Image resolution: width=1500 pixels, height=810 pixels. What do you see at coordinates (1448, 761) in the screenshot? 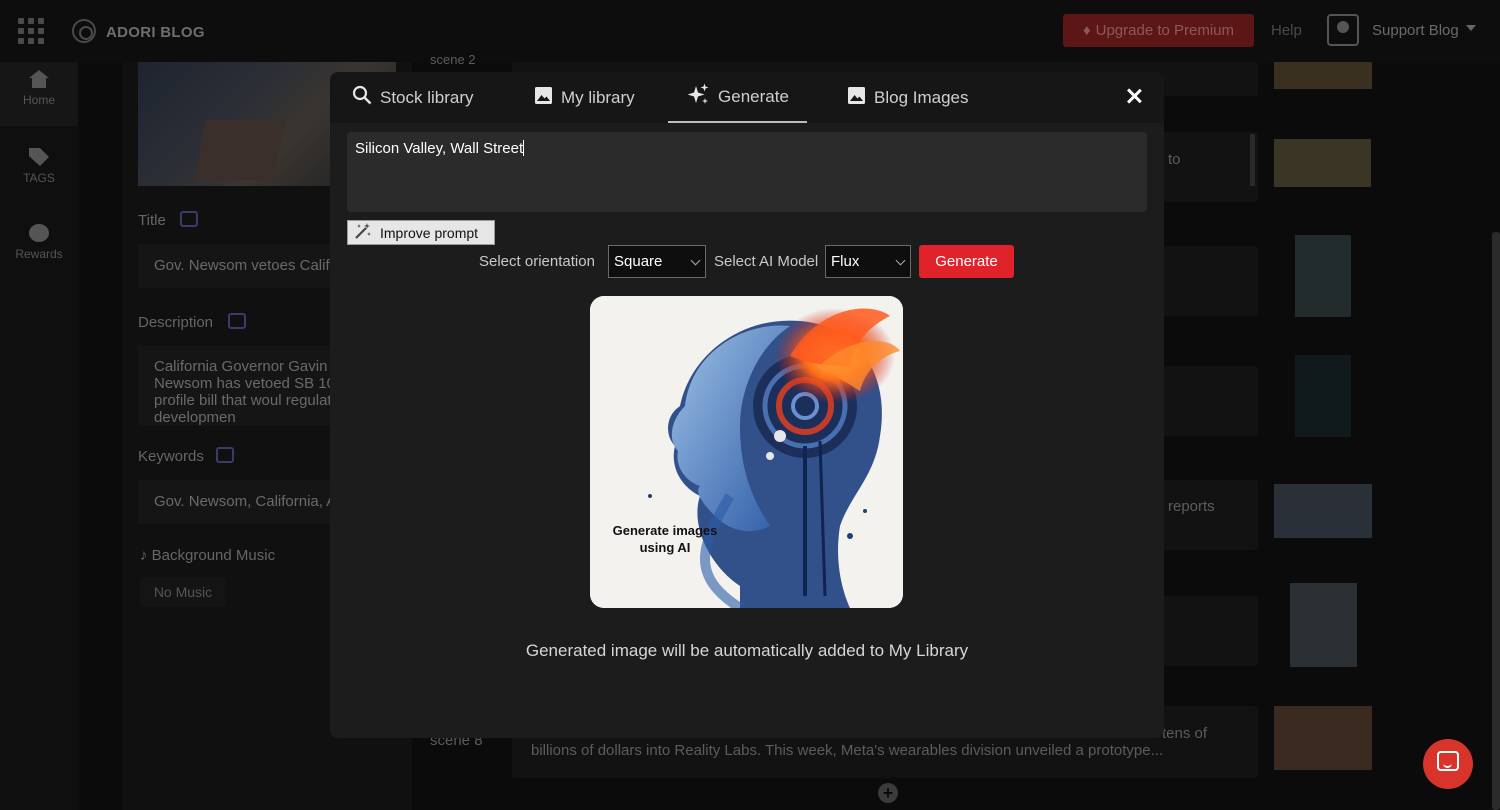
I see `chat-icon` at bounding box center [1448, 761].